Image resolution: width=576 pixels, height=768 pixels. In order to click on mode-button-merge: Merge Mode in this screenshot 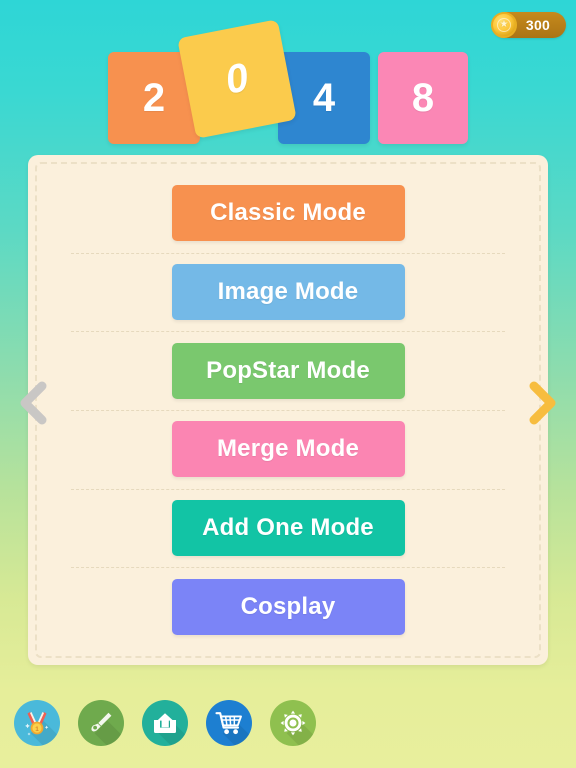, I will do `click(288, 449)`.